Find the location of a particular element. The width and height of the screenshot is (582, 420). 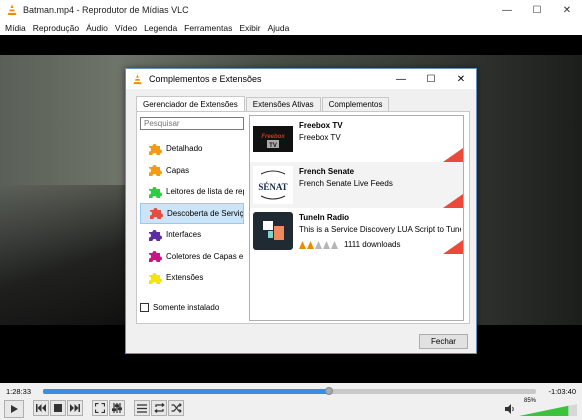

elapsed-time: 1:28:33 is located at coordinates (19, 391).